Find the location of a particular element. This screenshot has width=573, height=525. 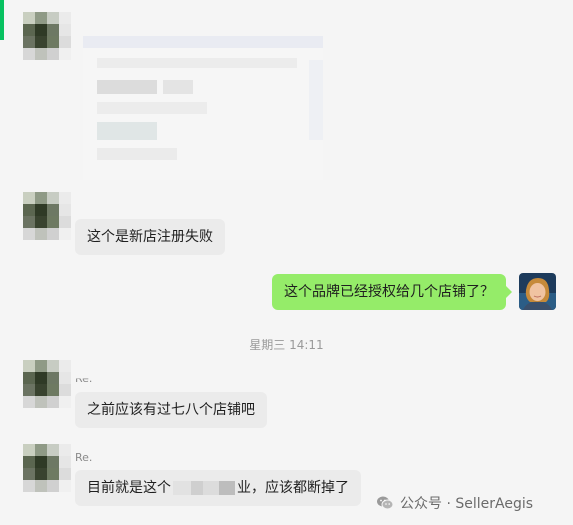

avatar-photo is located at coordinates (537, 291).